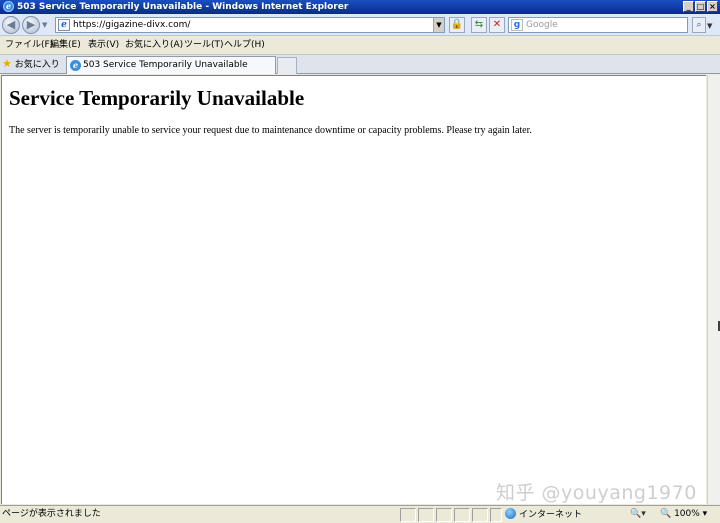 The image size is (720, 523). Describe the element at coordinates (204, 45) in the screenshot. I see `menu-tools: ツール(T)` at that location.